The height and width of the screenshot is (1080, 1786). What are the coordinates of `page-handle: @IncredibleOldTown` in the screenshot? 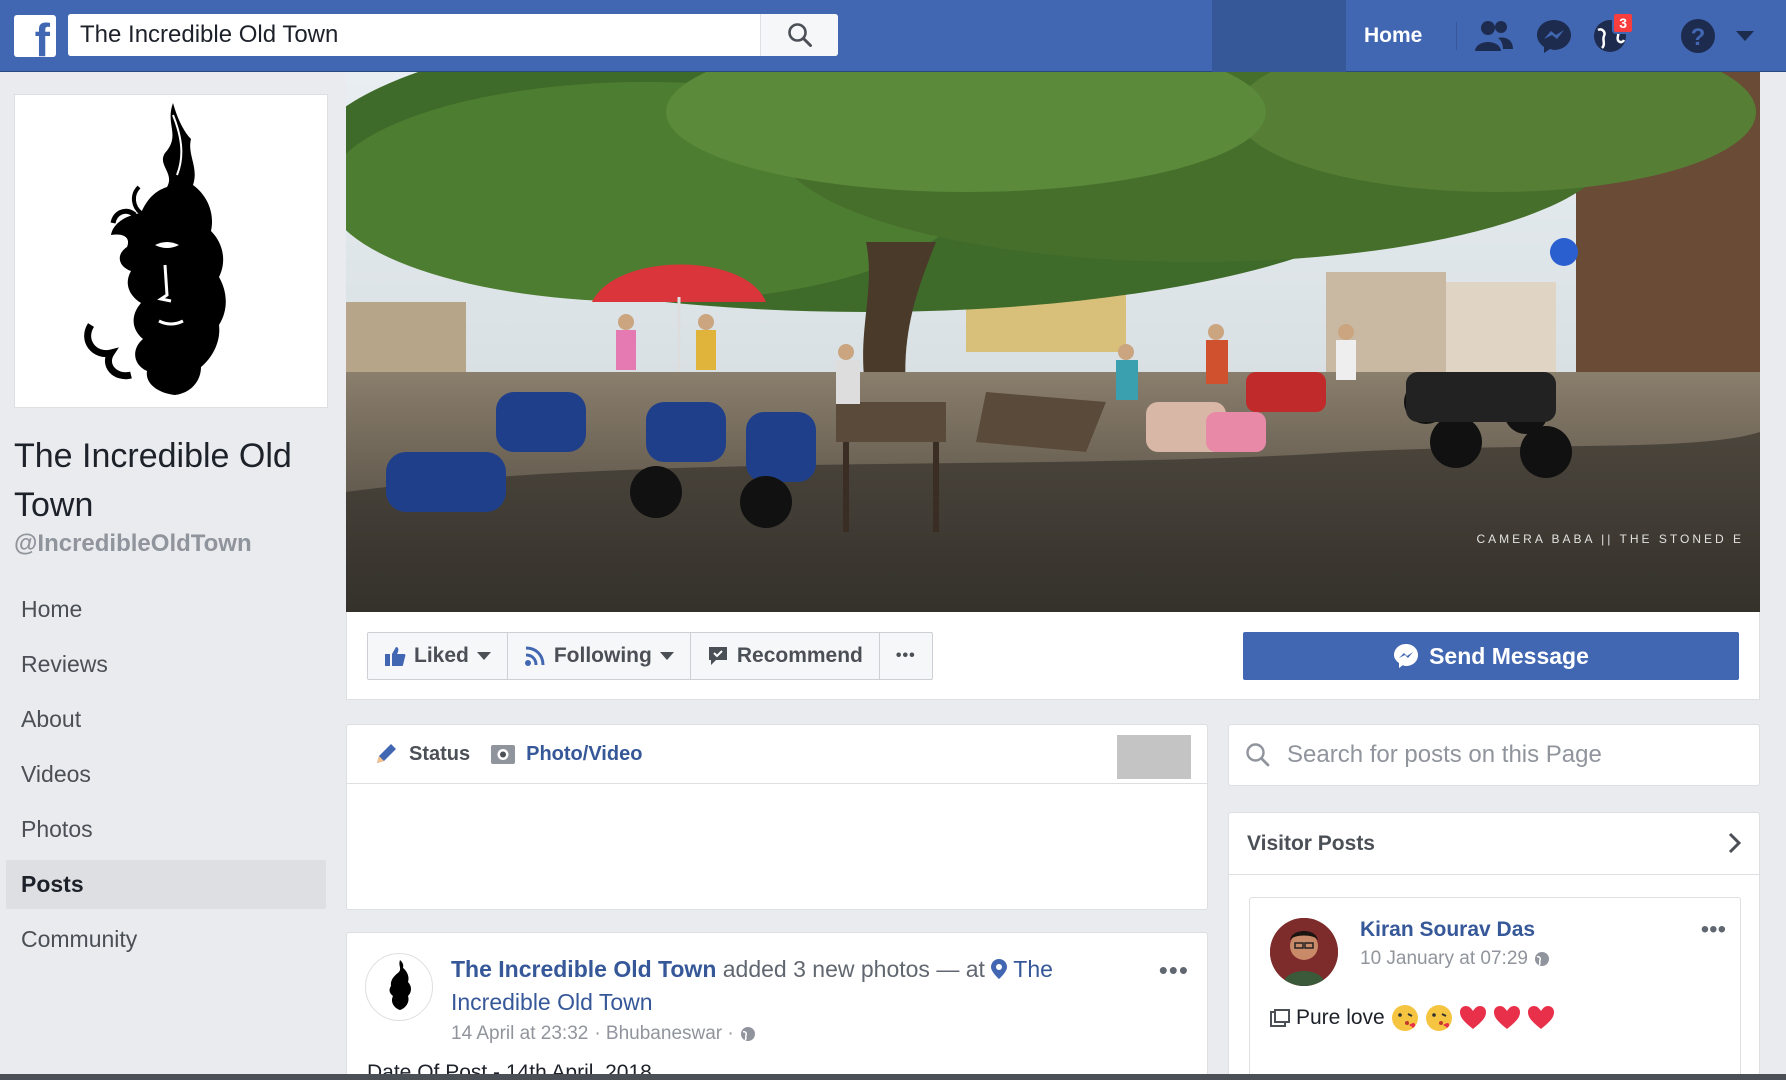 It's located at (133, 544).